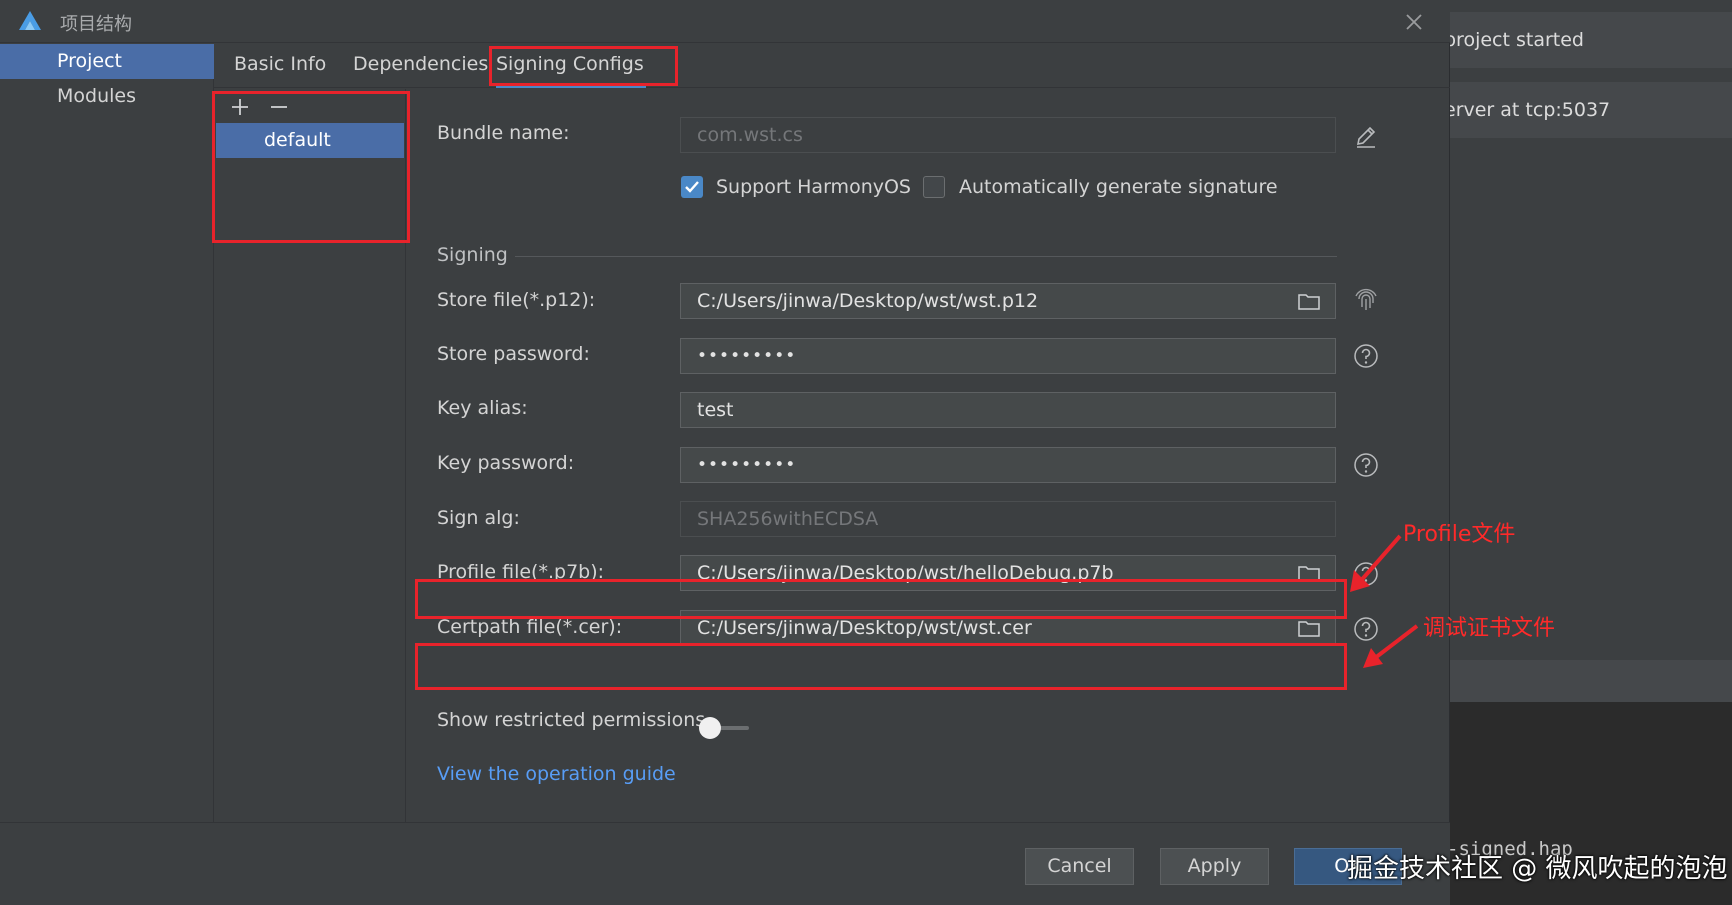 Image resolution: width=1732 pixels, height=905 pixels. I want to click on show-restricted-toggle, so click(725, 728).